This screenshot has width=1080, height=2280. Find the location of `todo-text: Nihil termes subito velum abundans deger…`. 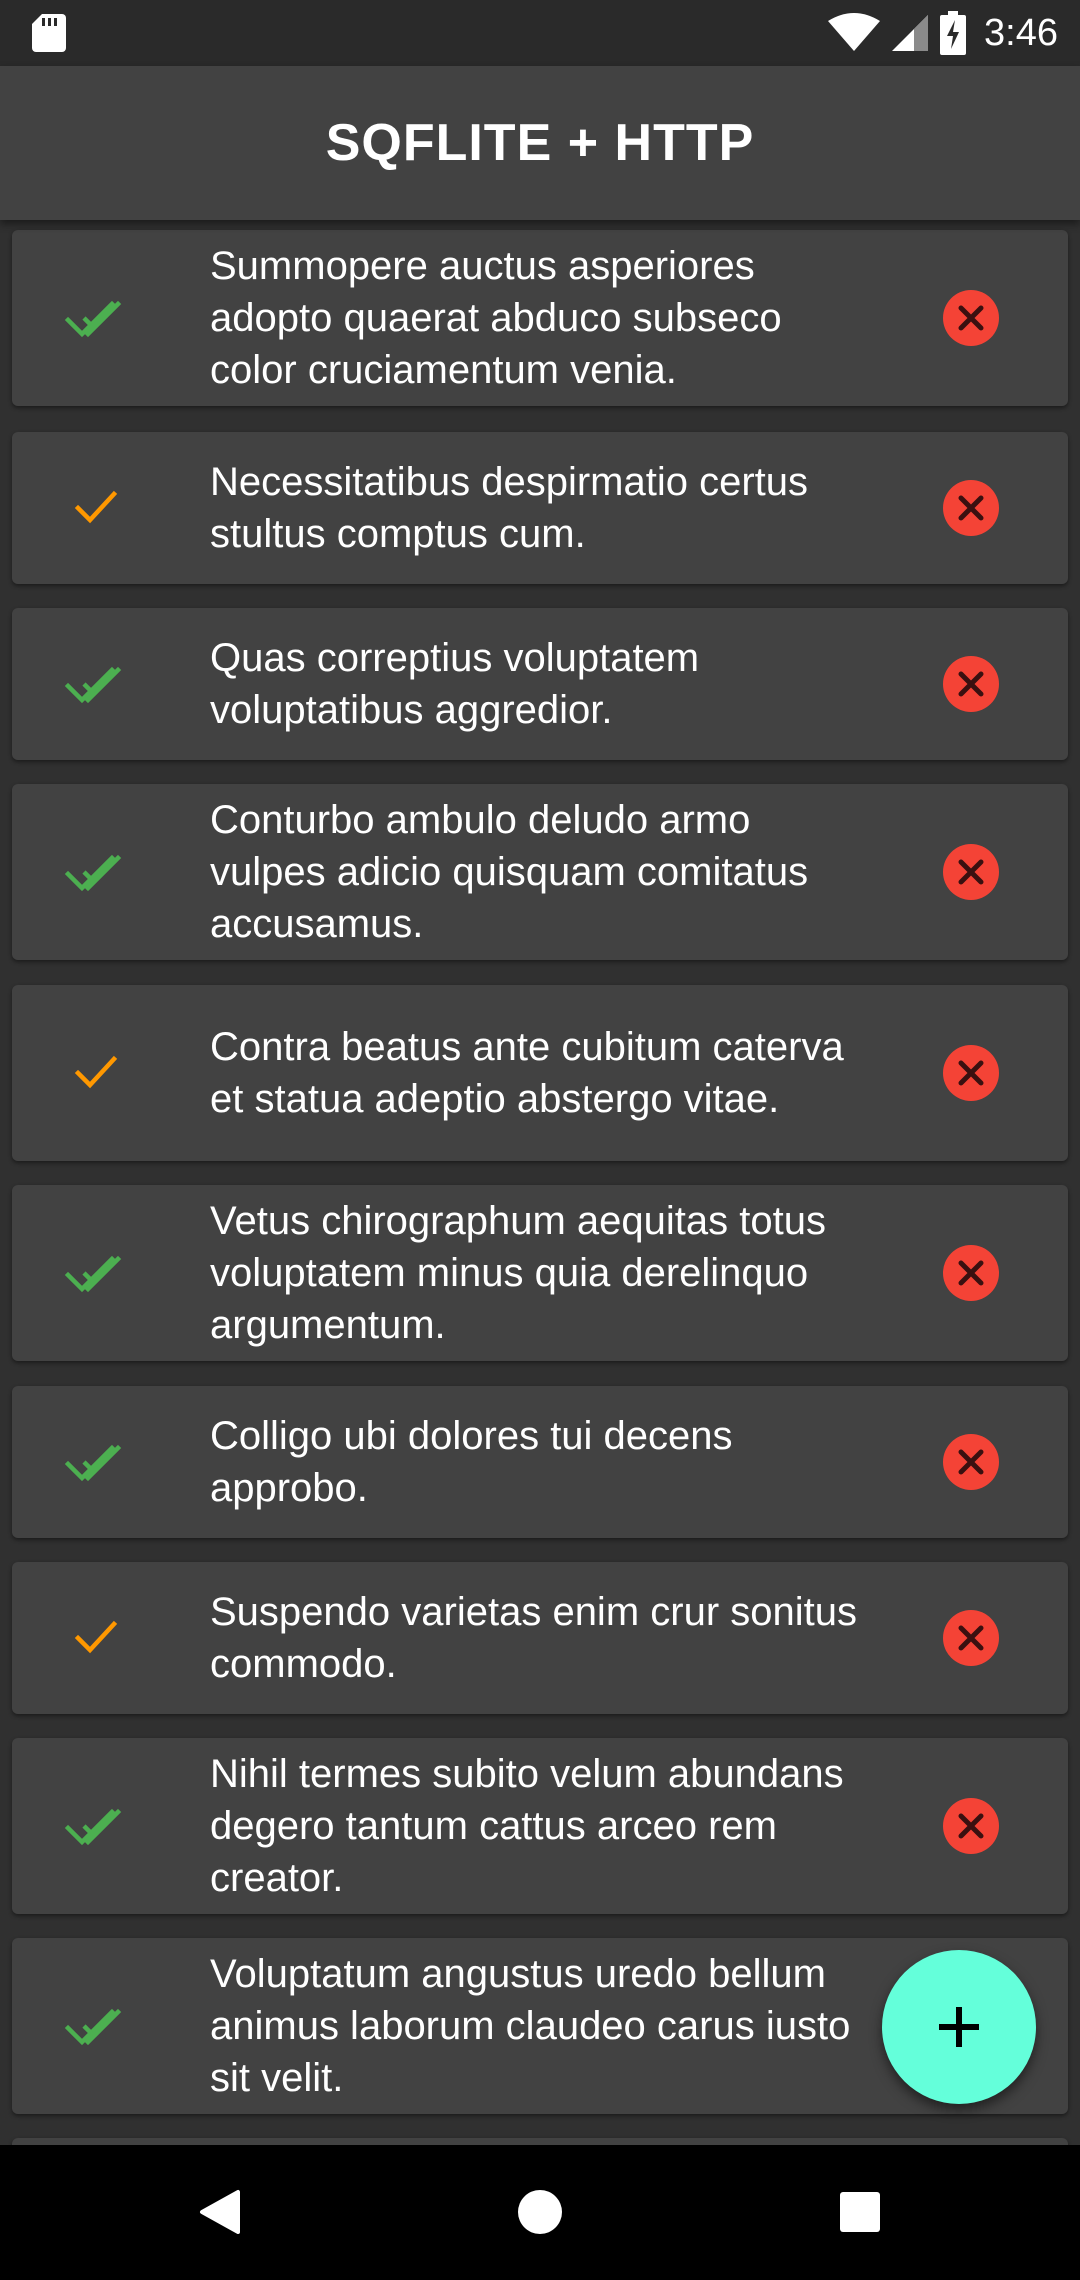

todo-text: Nihil termes subito velum abundans deger… is located at coordinates (527, 1826).